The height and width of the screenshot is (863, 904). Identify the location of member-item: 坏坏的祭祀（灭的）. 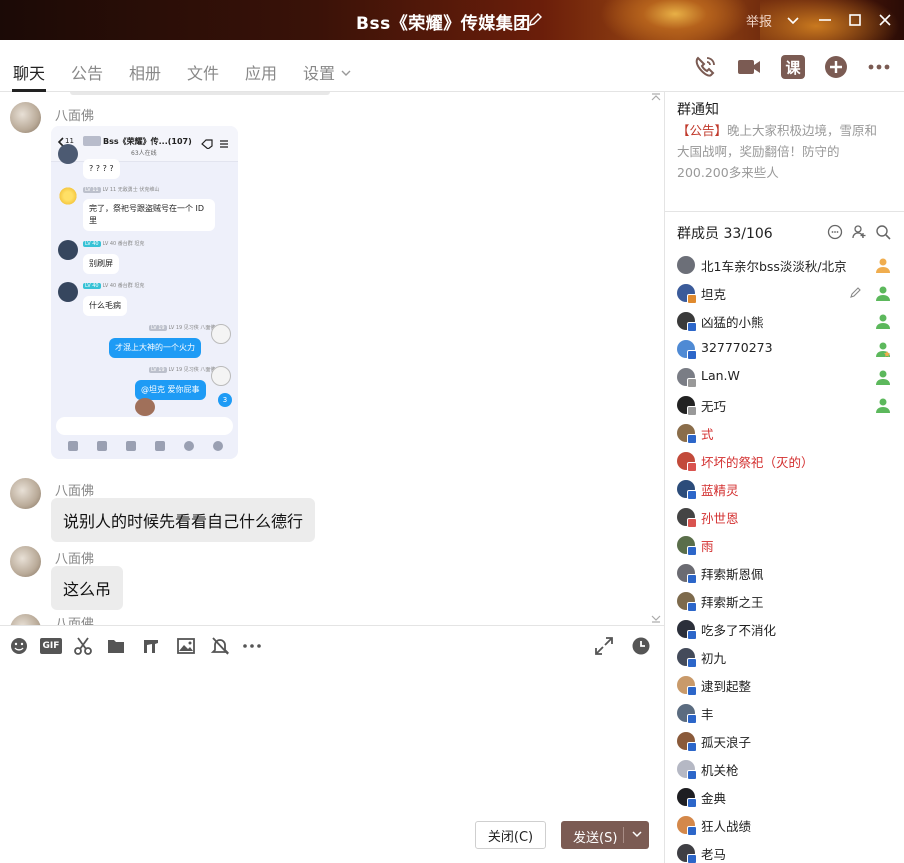
(784, 461).